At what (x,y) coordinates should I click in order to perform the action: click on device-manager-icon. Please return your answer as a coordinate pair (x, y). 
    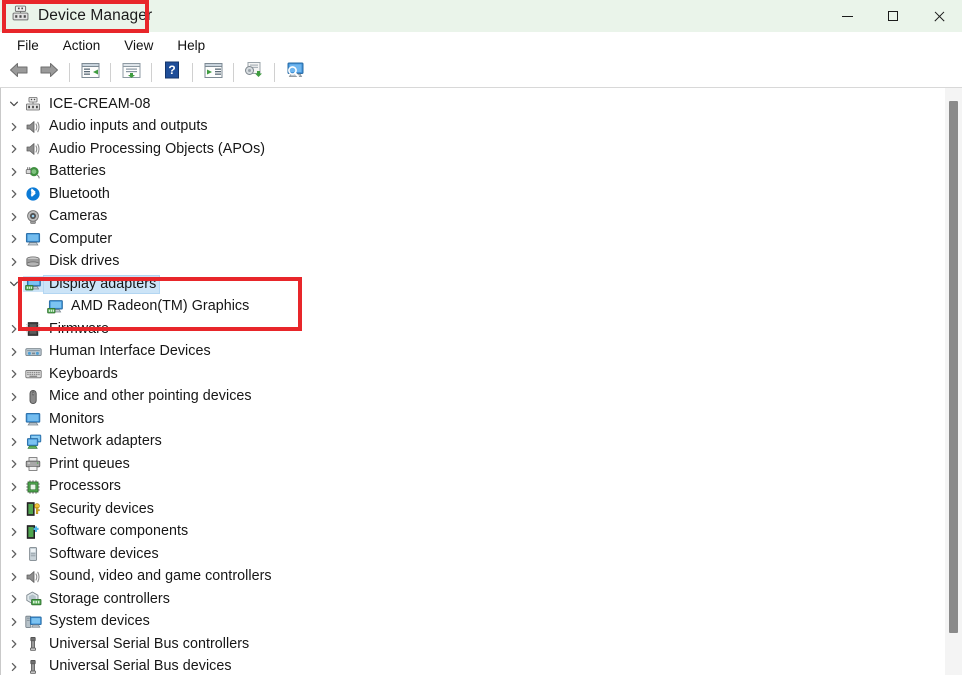
    Looking at the image, I should click on (20, 16).